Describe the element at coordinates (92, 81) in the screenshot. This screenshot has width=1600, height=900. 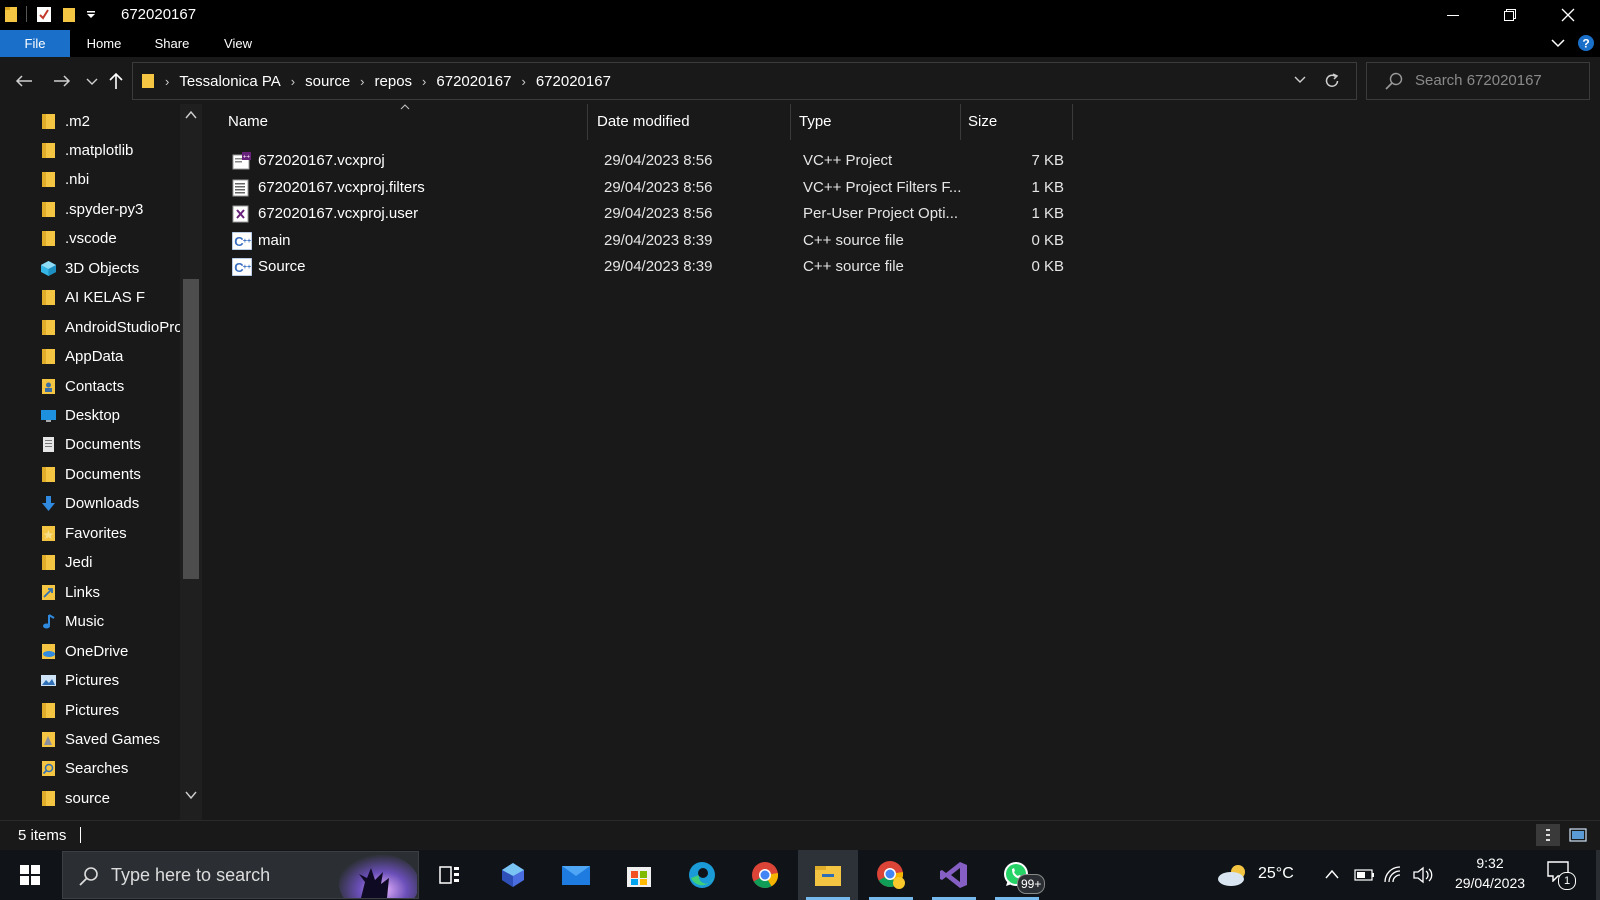
I see `recent-locations-button` at that location.